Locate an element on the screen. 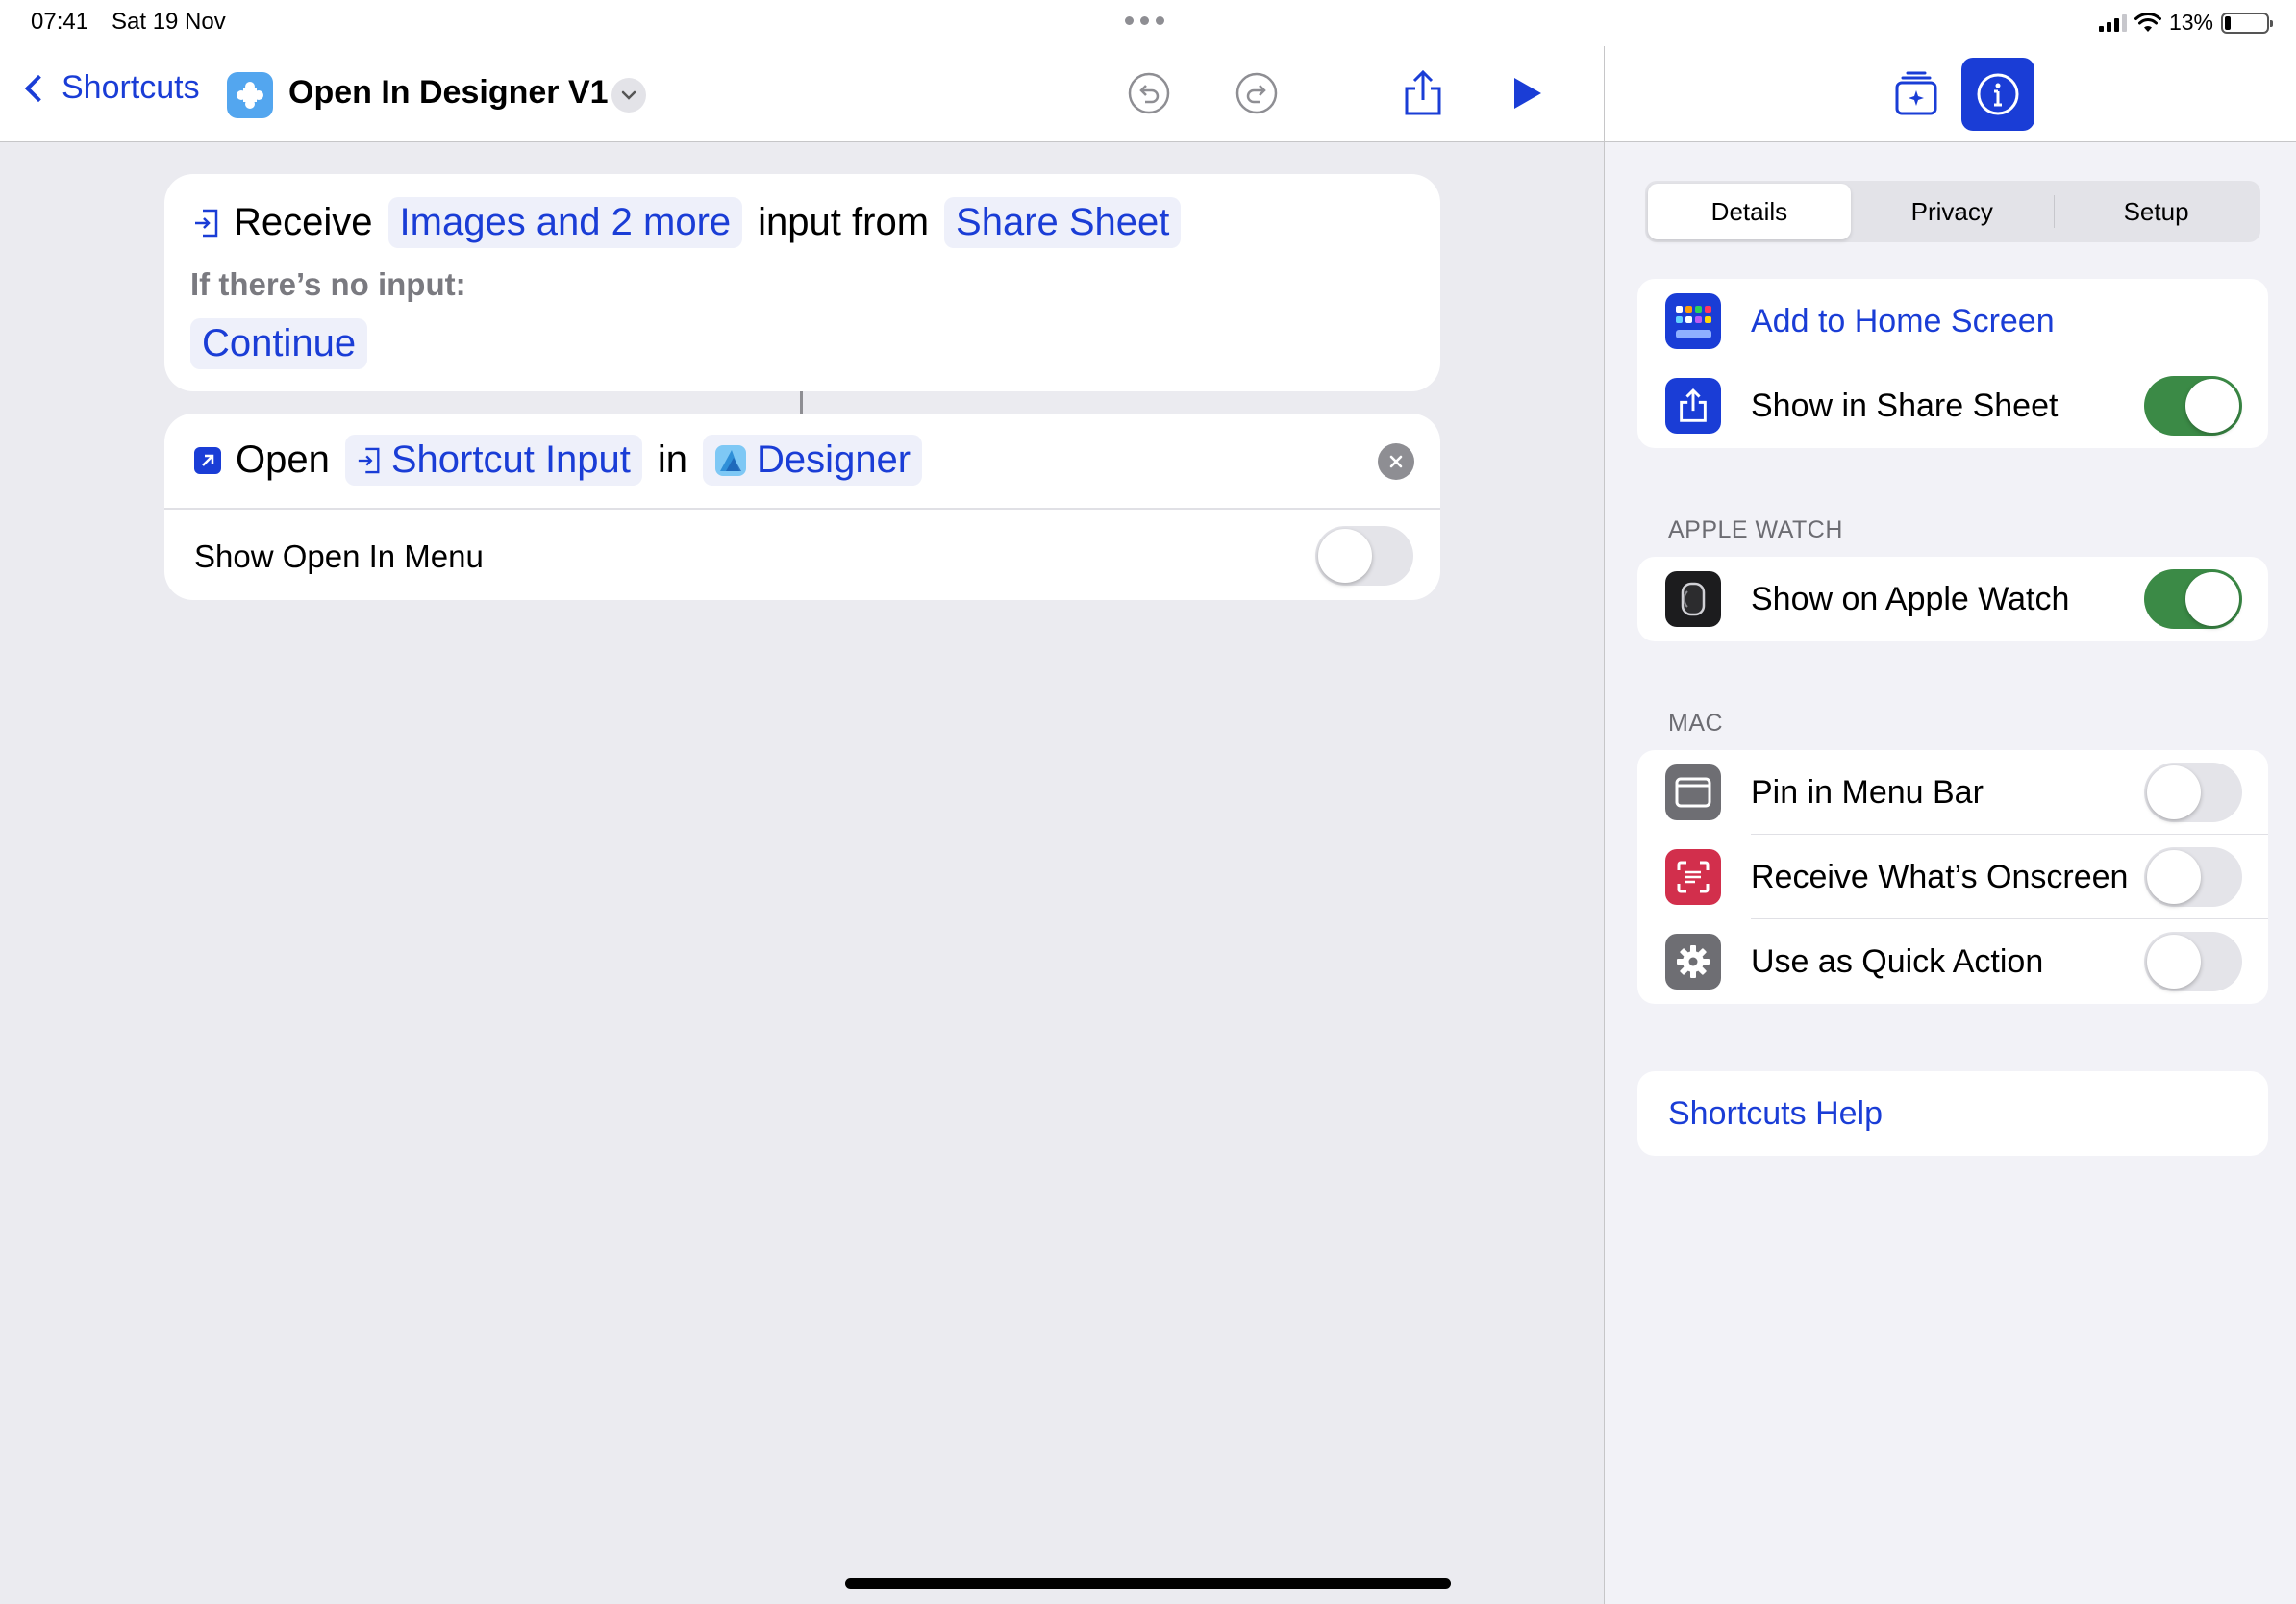 Image resolution: width=2296 pixels, height=1604 pixels. open-verb: Open is located at coordinates (283, 460).